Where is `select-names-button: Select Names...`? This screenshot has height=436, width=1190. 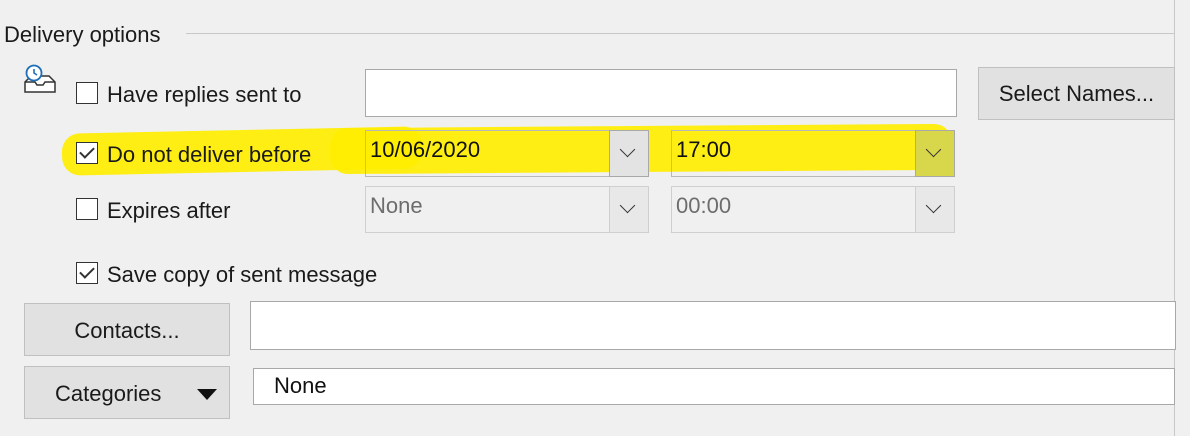
select-names-button: Select Names... is located at coordinates (1076, 93).